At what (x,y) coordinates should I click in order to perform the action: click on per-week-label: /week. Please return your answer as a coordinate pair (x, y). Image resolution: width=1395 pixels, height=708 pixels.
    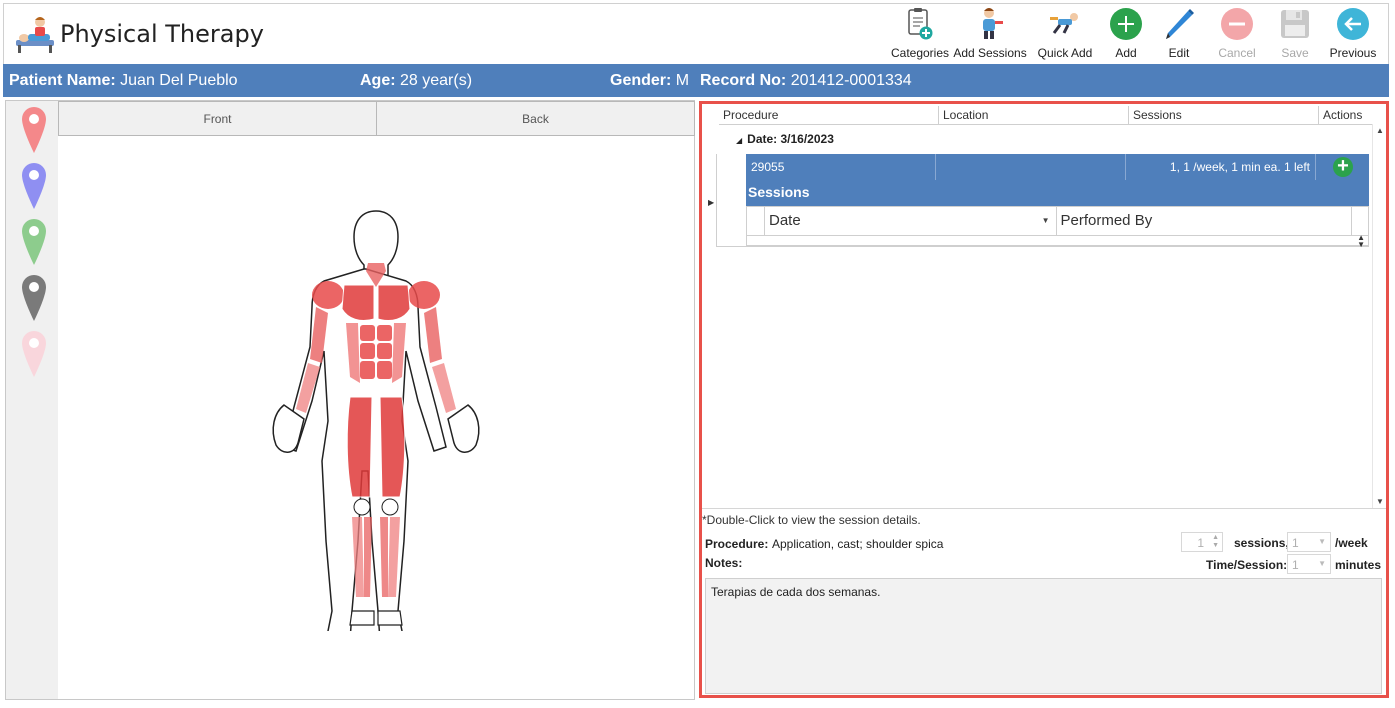
    Looking at the image, I should click on (1351, 543).